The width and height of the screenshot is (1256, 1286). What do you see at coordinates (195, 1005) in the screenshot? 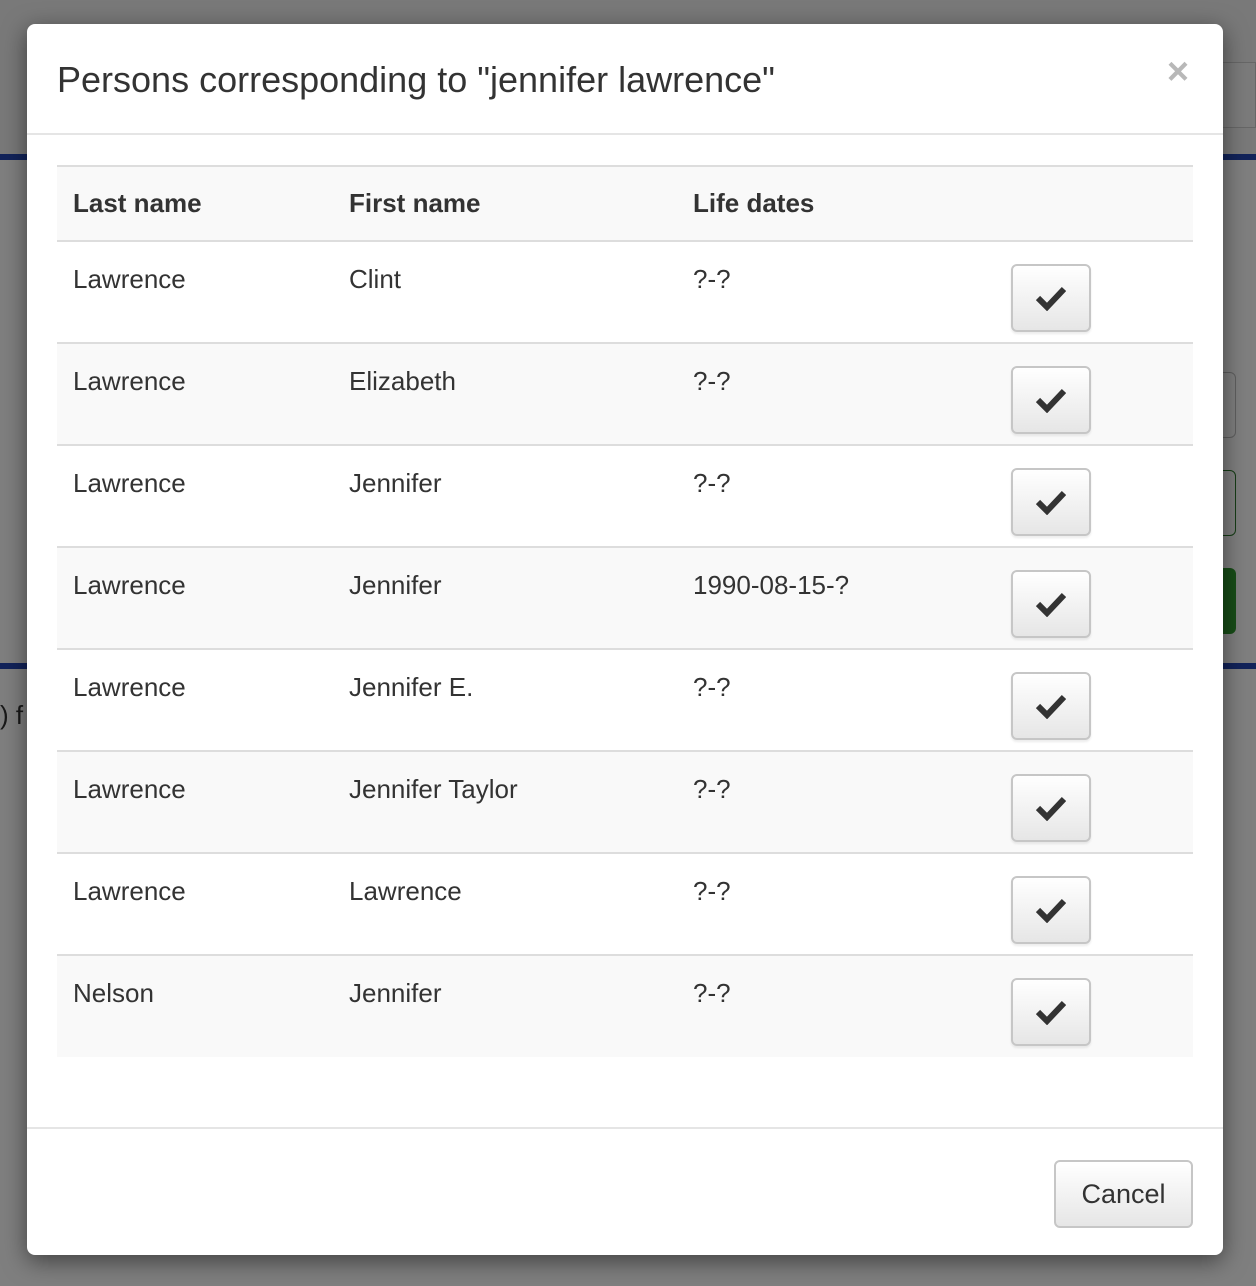
I see `cell-last-name: Nelson` at bounding box center [195, 1005].